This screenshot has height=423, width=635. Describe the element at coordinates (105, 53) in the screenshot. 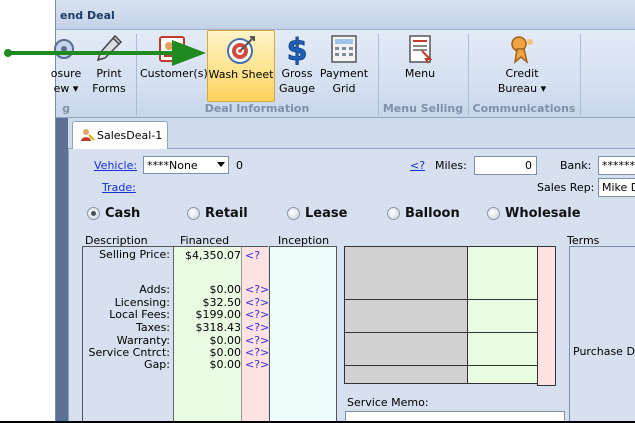

I see `annotation-arrow` at that location.